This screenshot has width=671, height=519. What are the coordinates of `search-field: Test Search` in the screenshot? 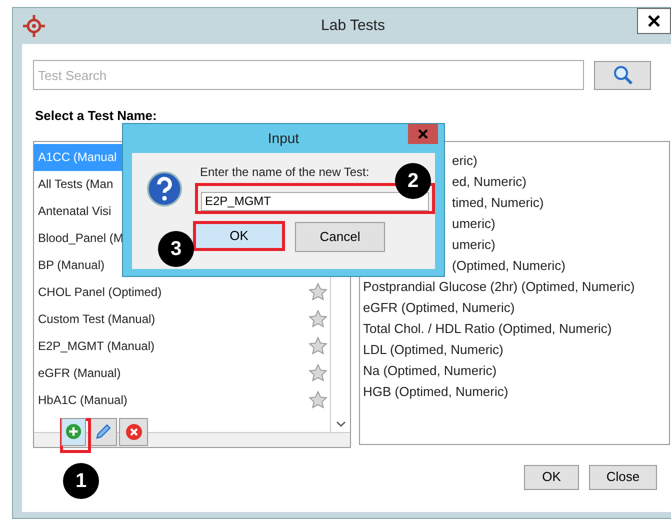 It's located at (308, 75).